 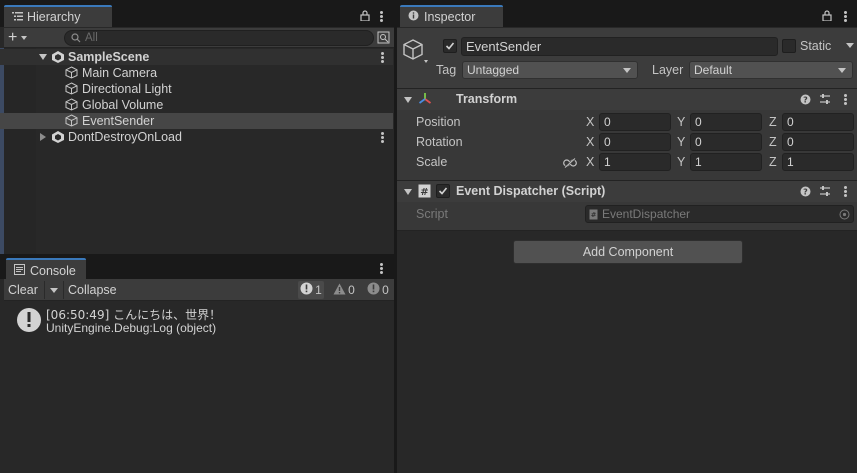 What do you see at coordinates (196, 121) in the screenshot?
I see `hierarchy-item-selected: EventSender` at bounding box center [196, 121].